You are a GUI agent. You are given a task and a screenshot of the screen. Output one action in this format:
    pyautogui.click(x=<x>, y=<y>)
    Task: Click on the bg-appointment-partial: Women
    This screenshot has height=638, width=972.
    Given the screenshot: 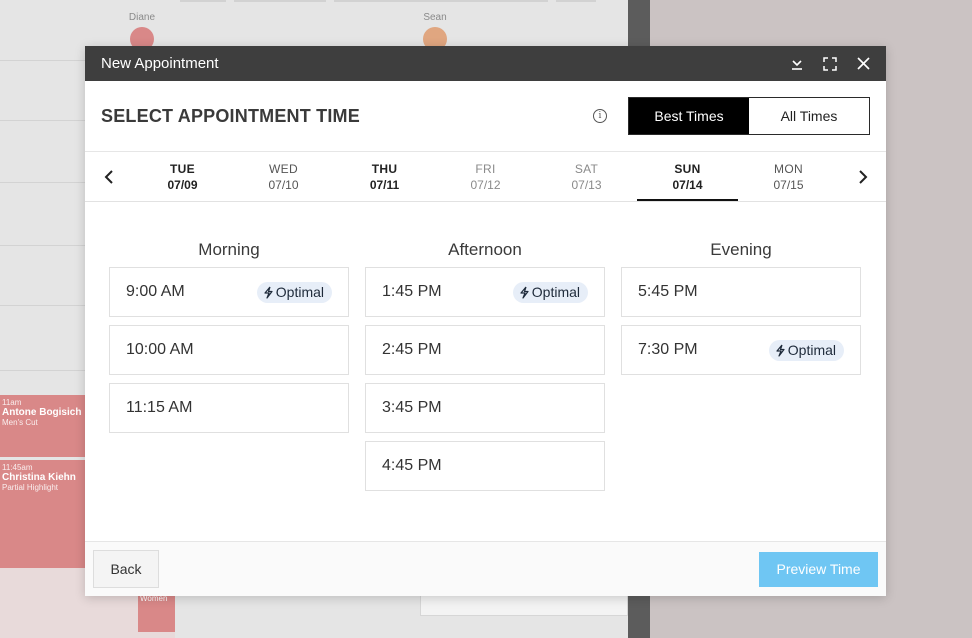 What is the action you would take?
    pyautogui.click(x=156, y=612)
    